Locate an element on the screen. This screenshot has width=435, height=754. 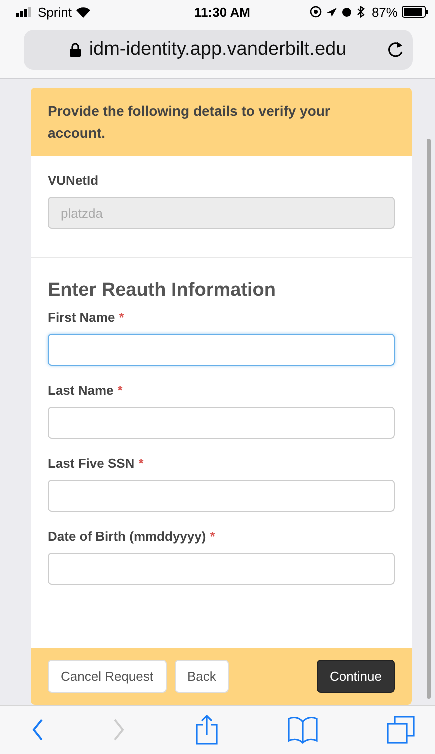
url-text: idm-identity.app.vanderbilt.edu is located at coordinates (218, 50).